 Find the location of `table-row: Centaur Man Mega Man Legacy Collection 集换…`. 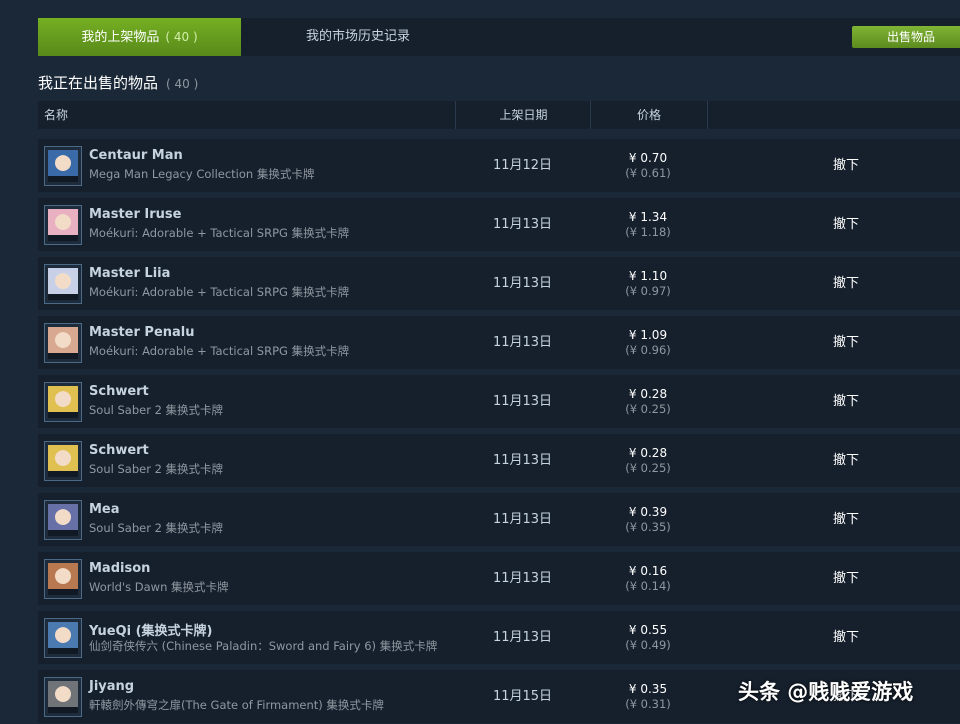

table-row: Centaur Man Mega Man Legacy Collection 集换… is located at coordinates (499, 165).